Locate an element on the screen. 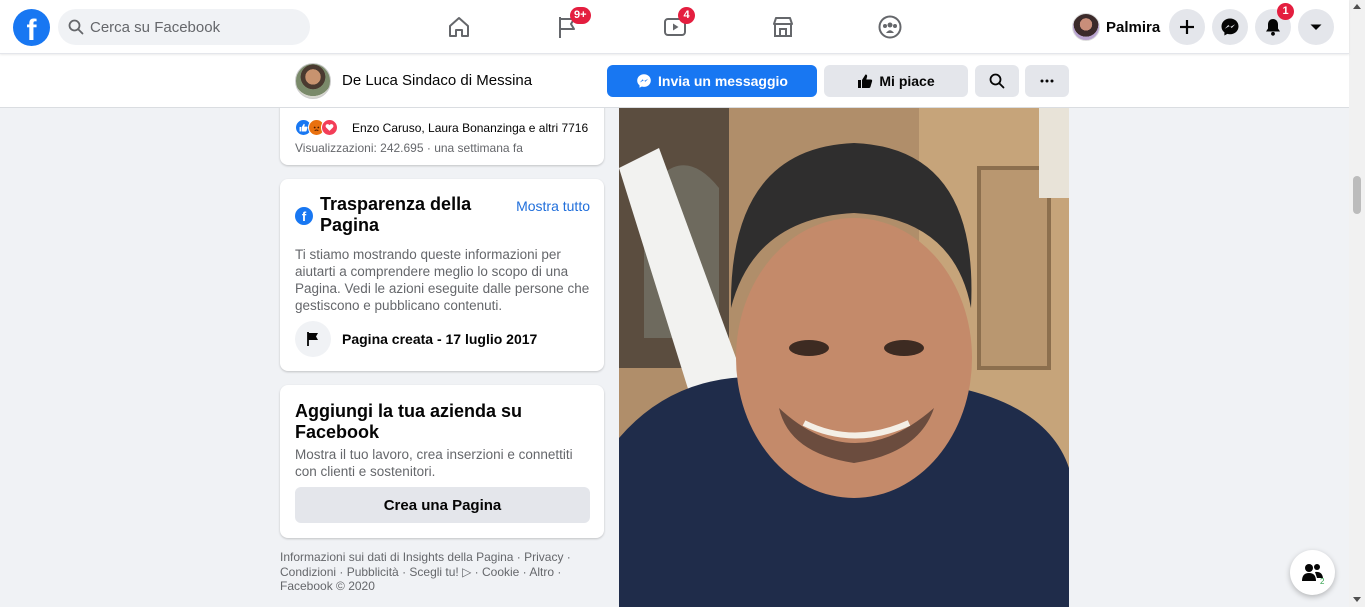 The width and height of the screenshot is (1365, 607). nav-watch: 4 is located at coordinates (676, 25).